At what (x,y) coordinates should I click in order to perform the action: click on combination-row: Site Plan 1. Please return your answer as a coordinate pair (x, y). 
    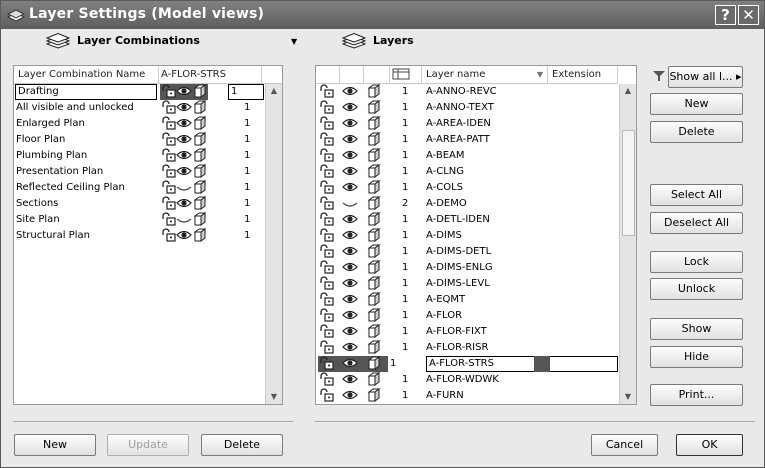
    Looking at the image, I should click on (148, 220).